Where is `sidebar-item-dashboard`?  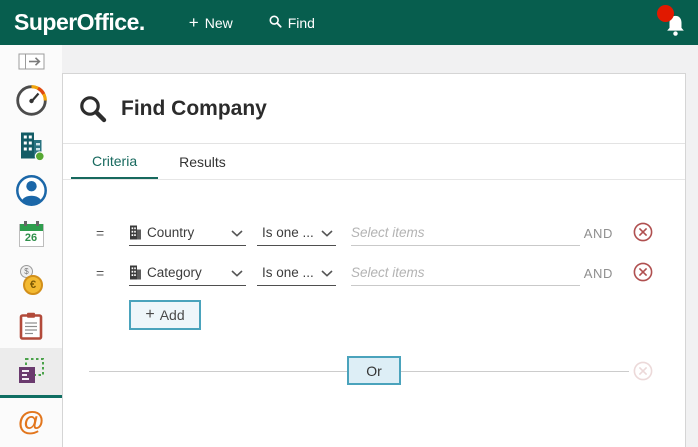
sidebar-item-dashboard is located at coordinates (31, 100).